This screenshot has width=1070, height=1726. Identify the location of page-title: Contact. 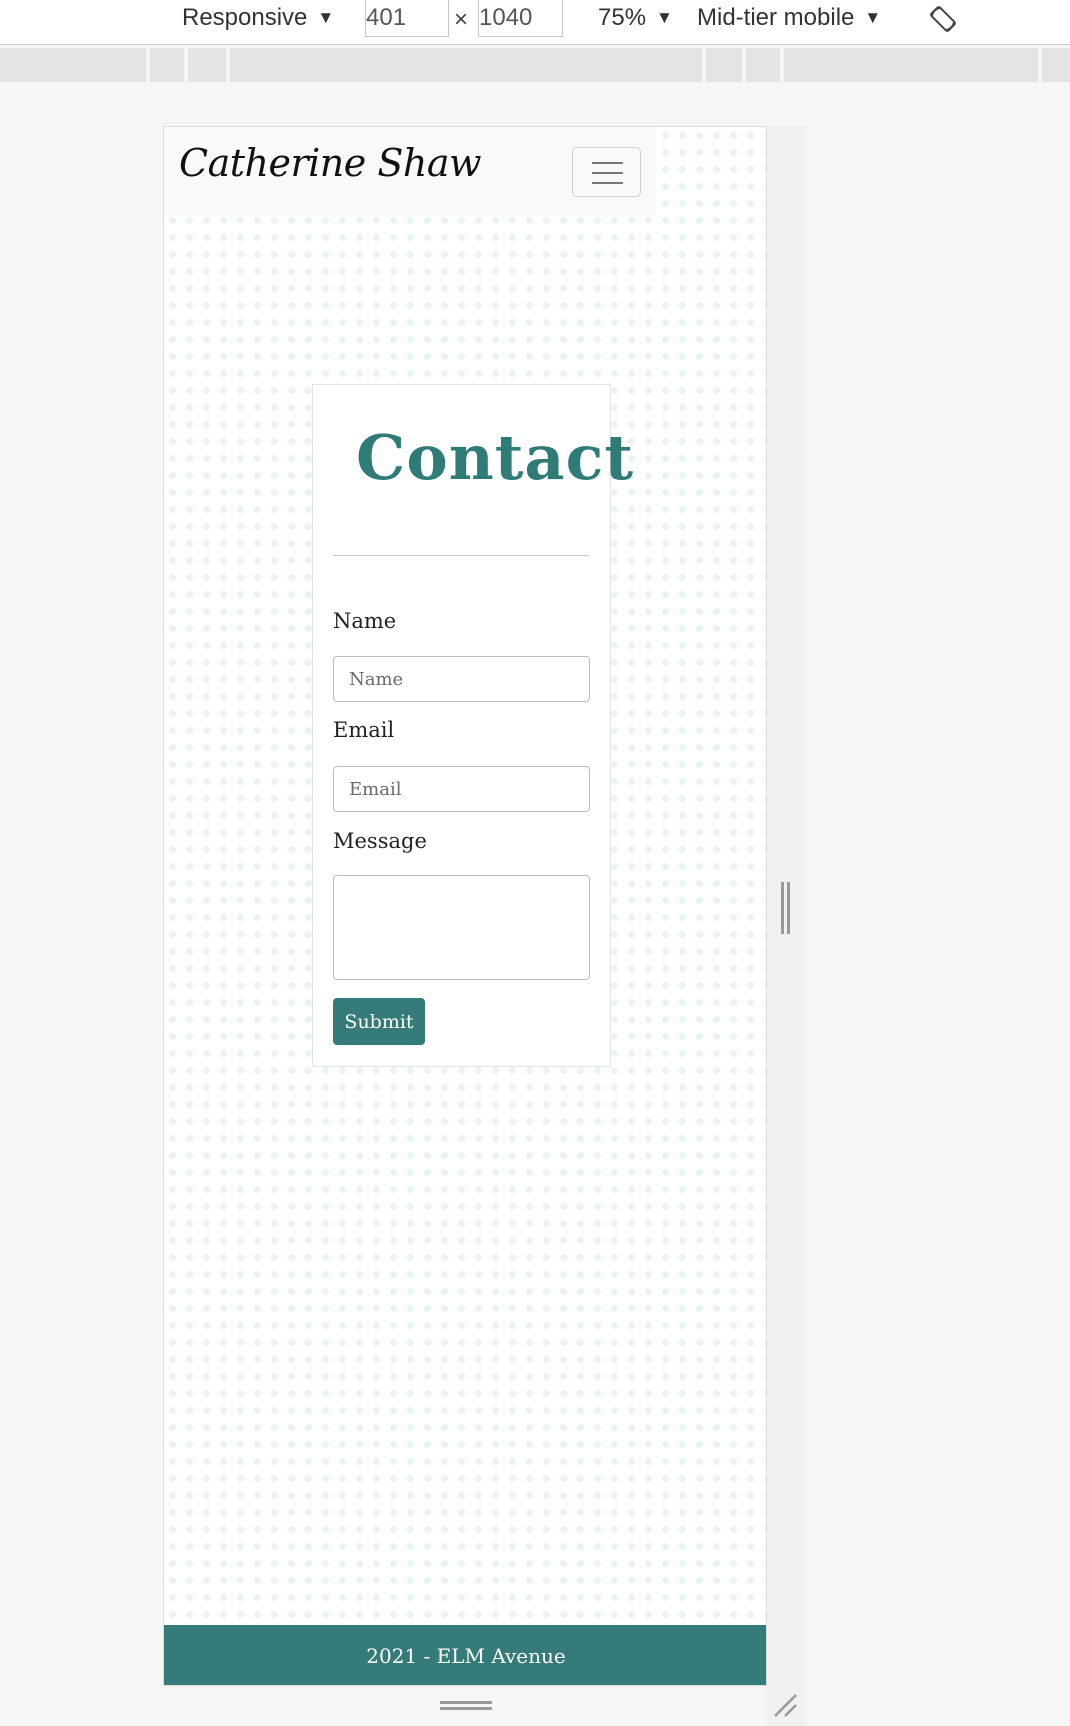
(495, 457).